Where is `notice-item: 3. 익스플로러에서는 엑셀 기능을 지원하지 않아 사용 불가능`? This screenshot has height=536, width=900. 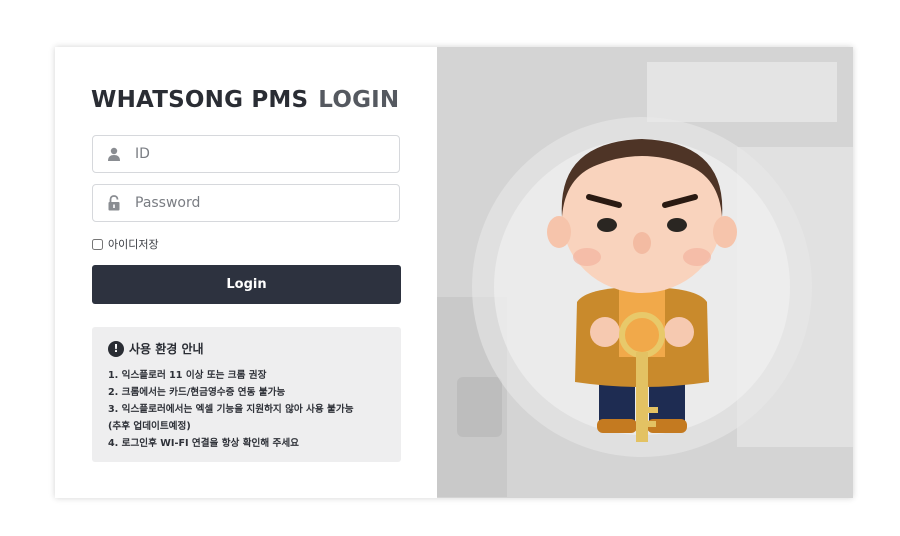
notice-item: 3. 익스플로러에서는 엑셀 기능을 지원하지 않아 사용 불가능 is located at coordinates (231, 409).